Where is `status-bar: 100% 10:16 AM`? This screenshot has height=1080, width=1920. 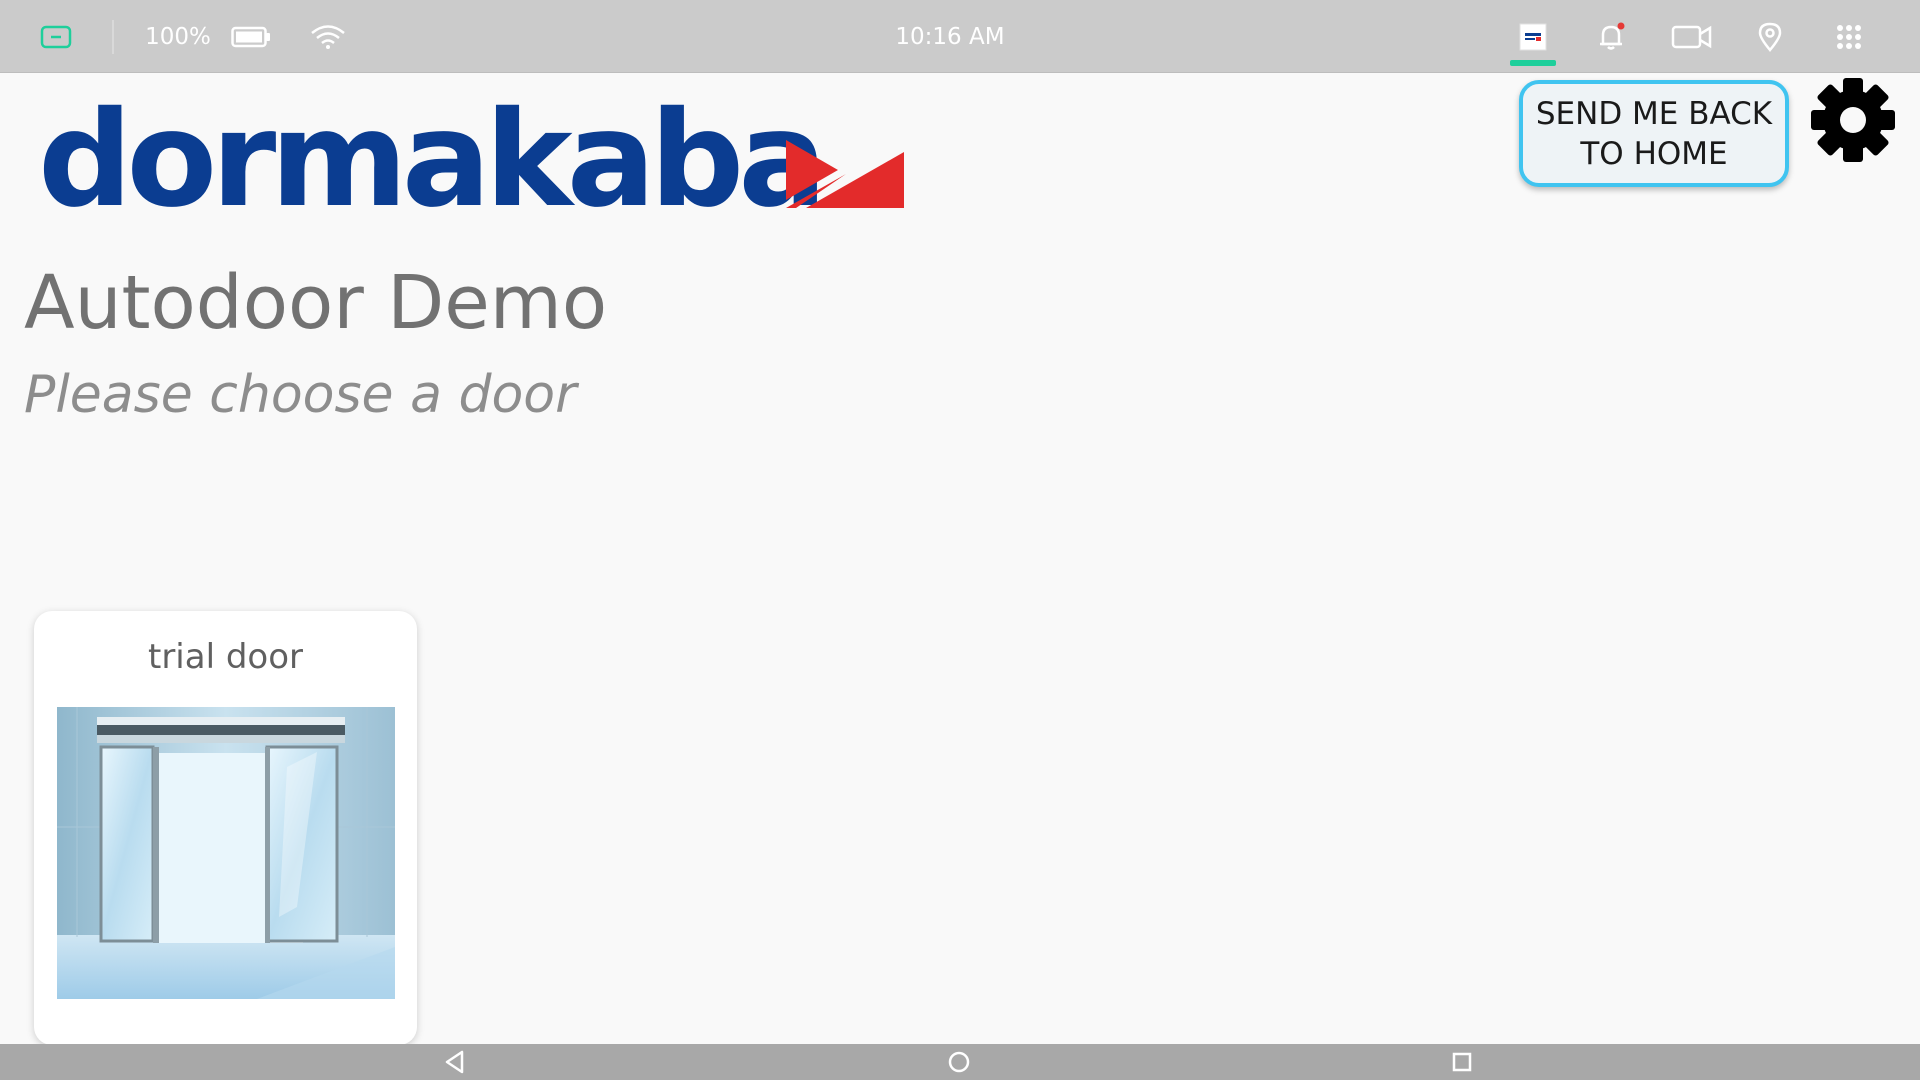
status-bar: 100% 10:16 AM is located at coordinates (960, 36).